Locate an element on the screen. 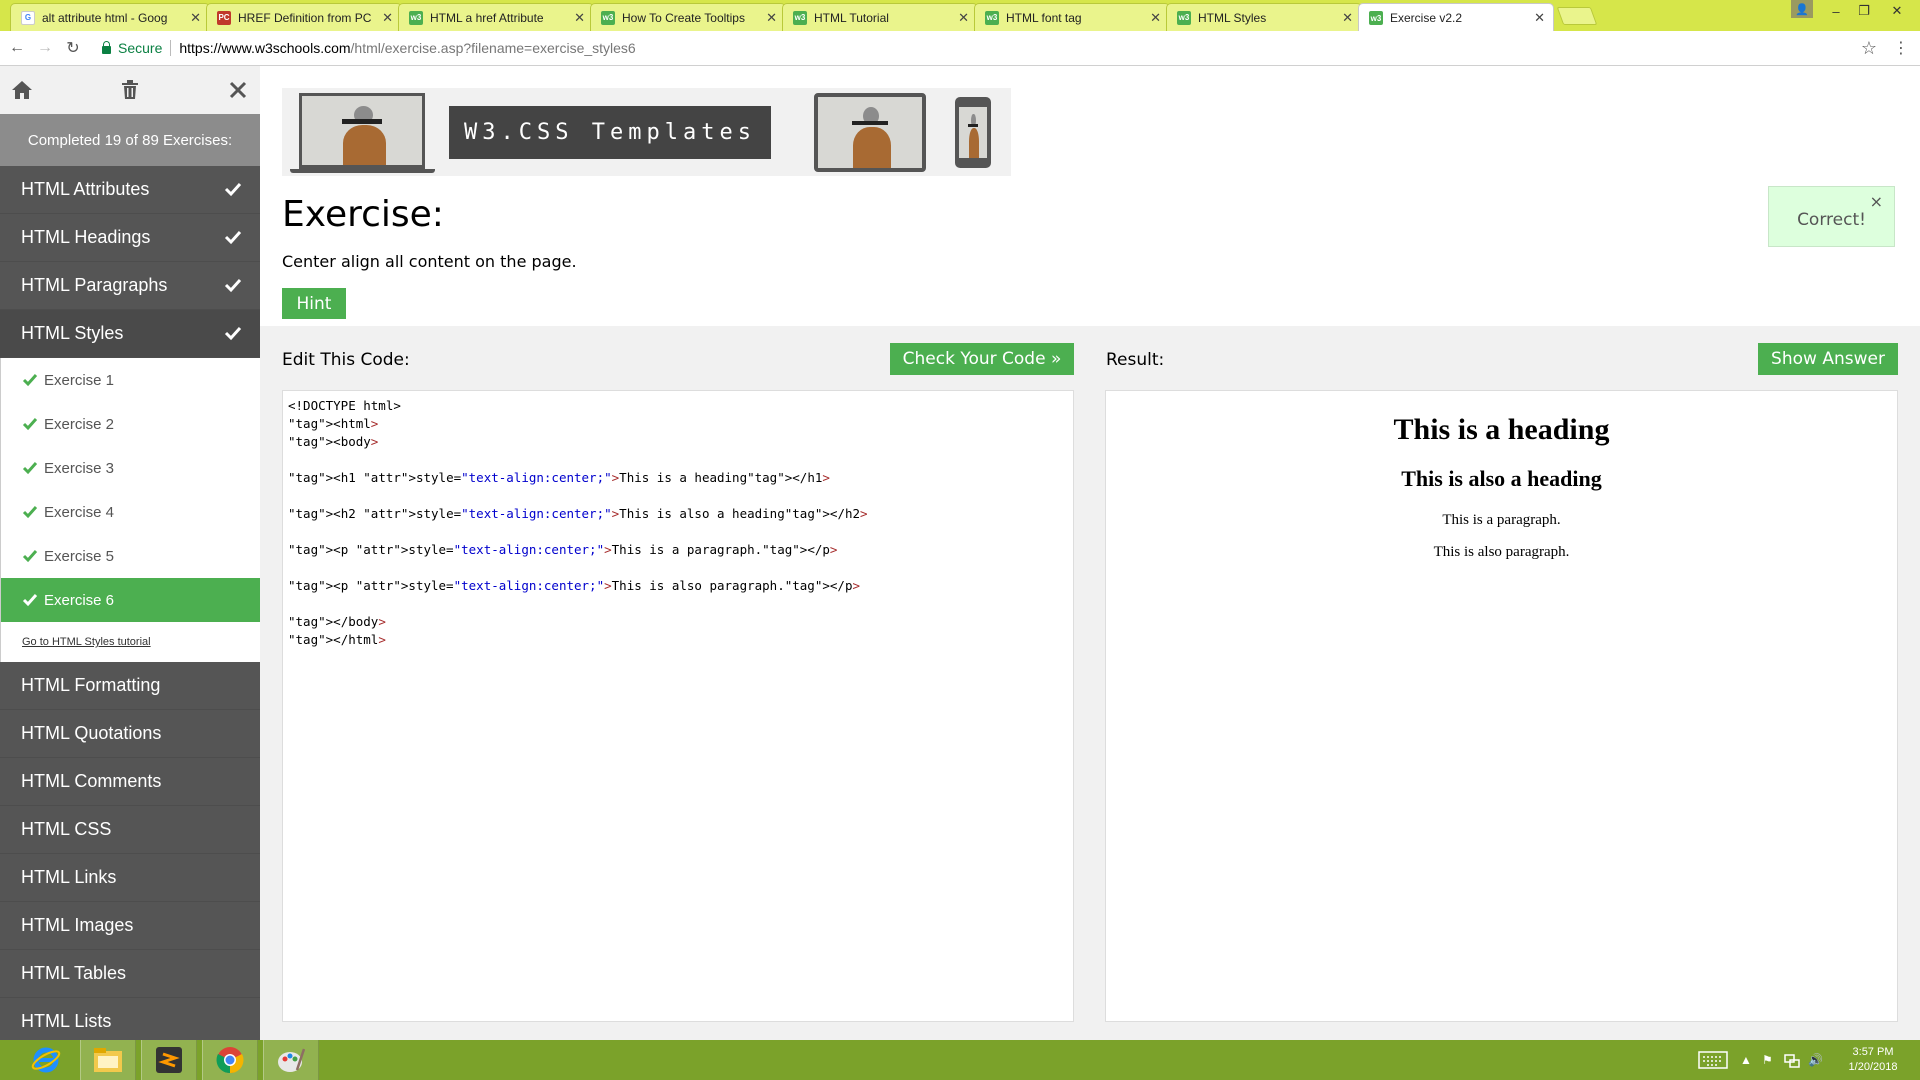 This screenshot has width=1920, height=1080. omnibox-divider is located at coordinates (171, 48).